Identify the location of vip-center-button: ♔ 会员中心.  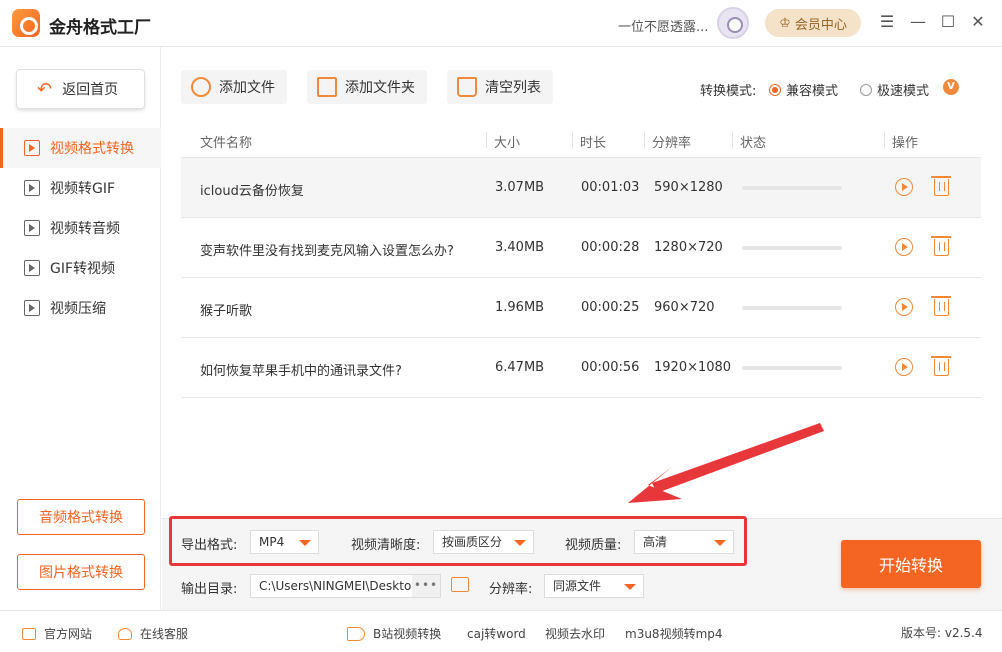
(813, 23).